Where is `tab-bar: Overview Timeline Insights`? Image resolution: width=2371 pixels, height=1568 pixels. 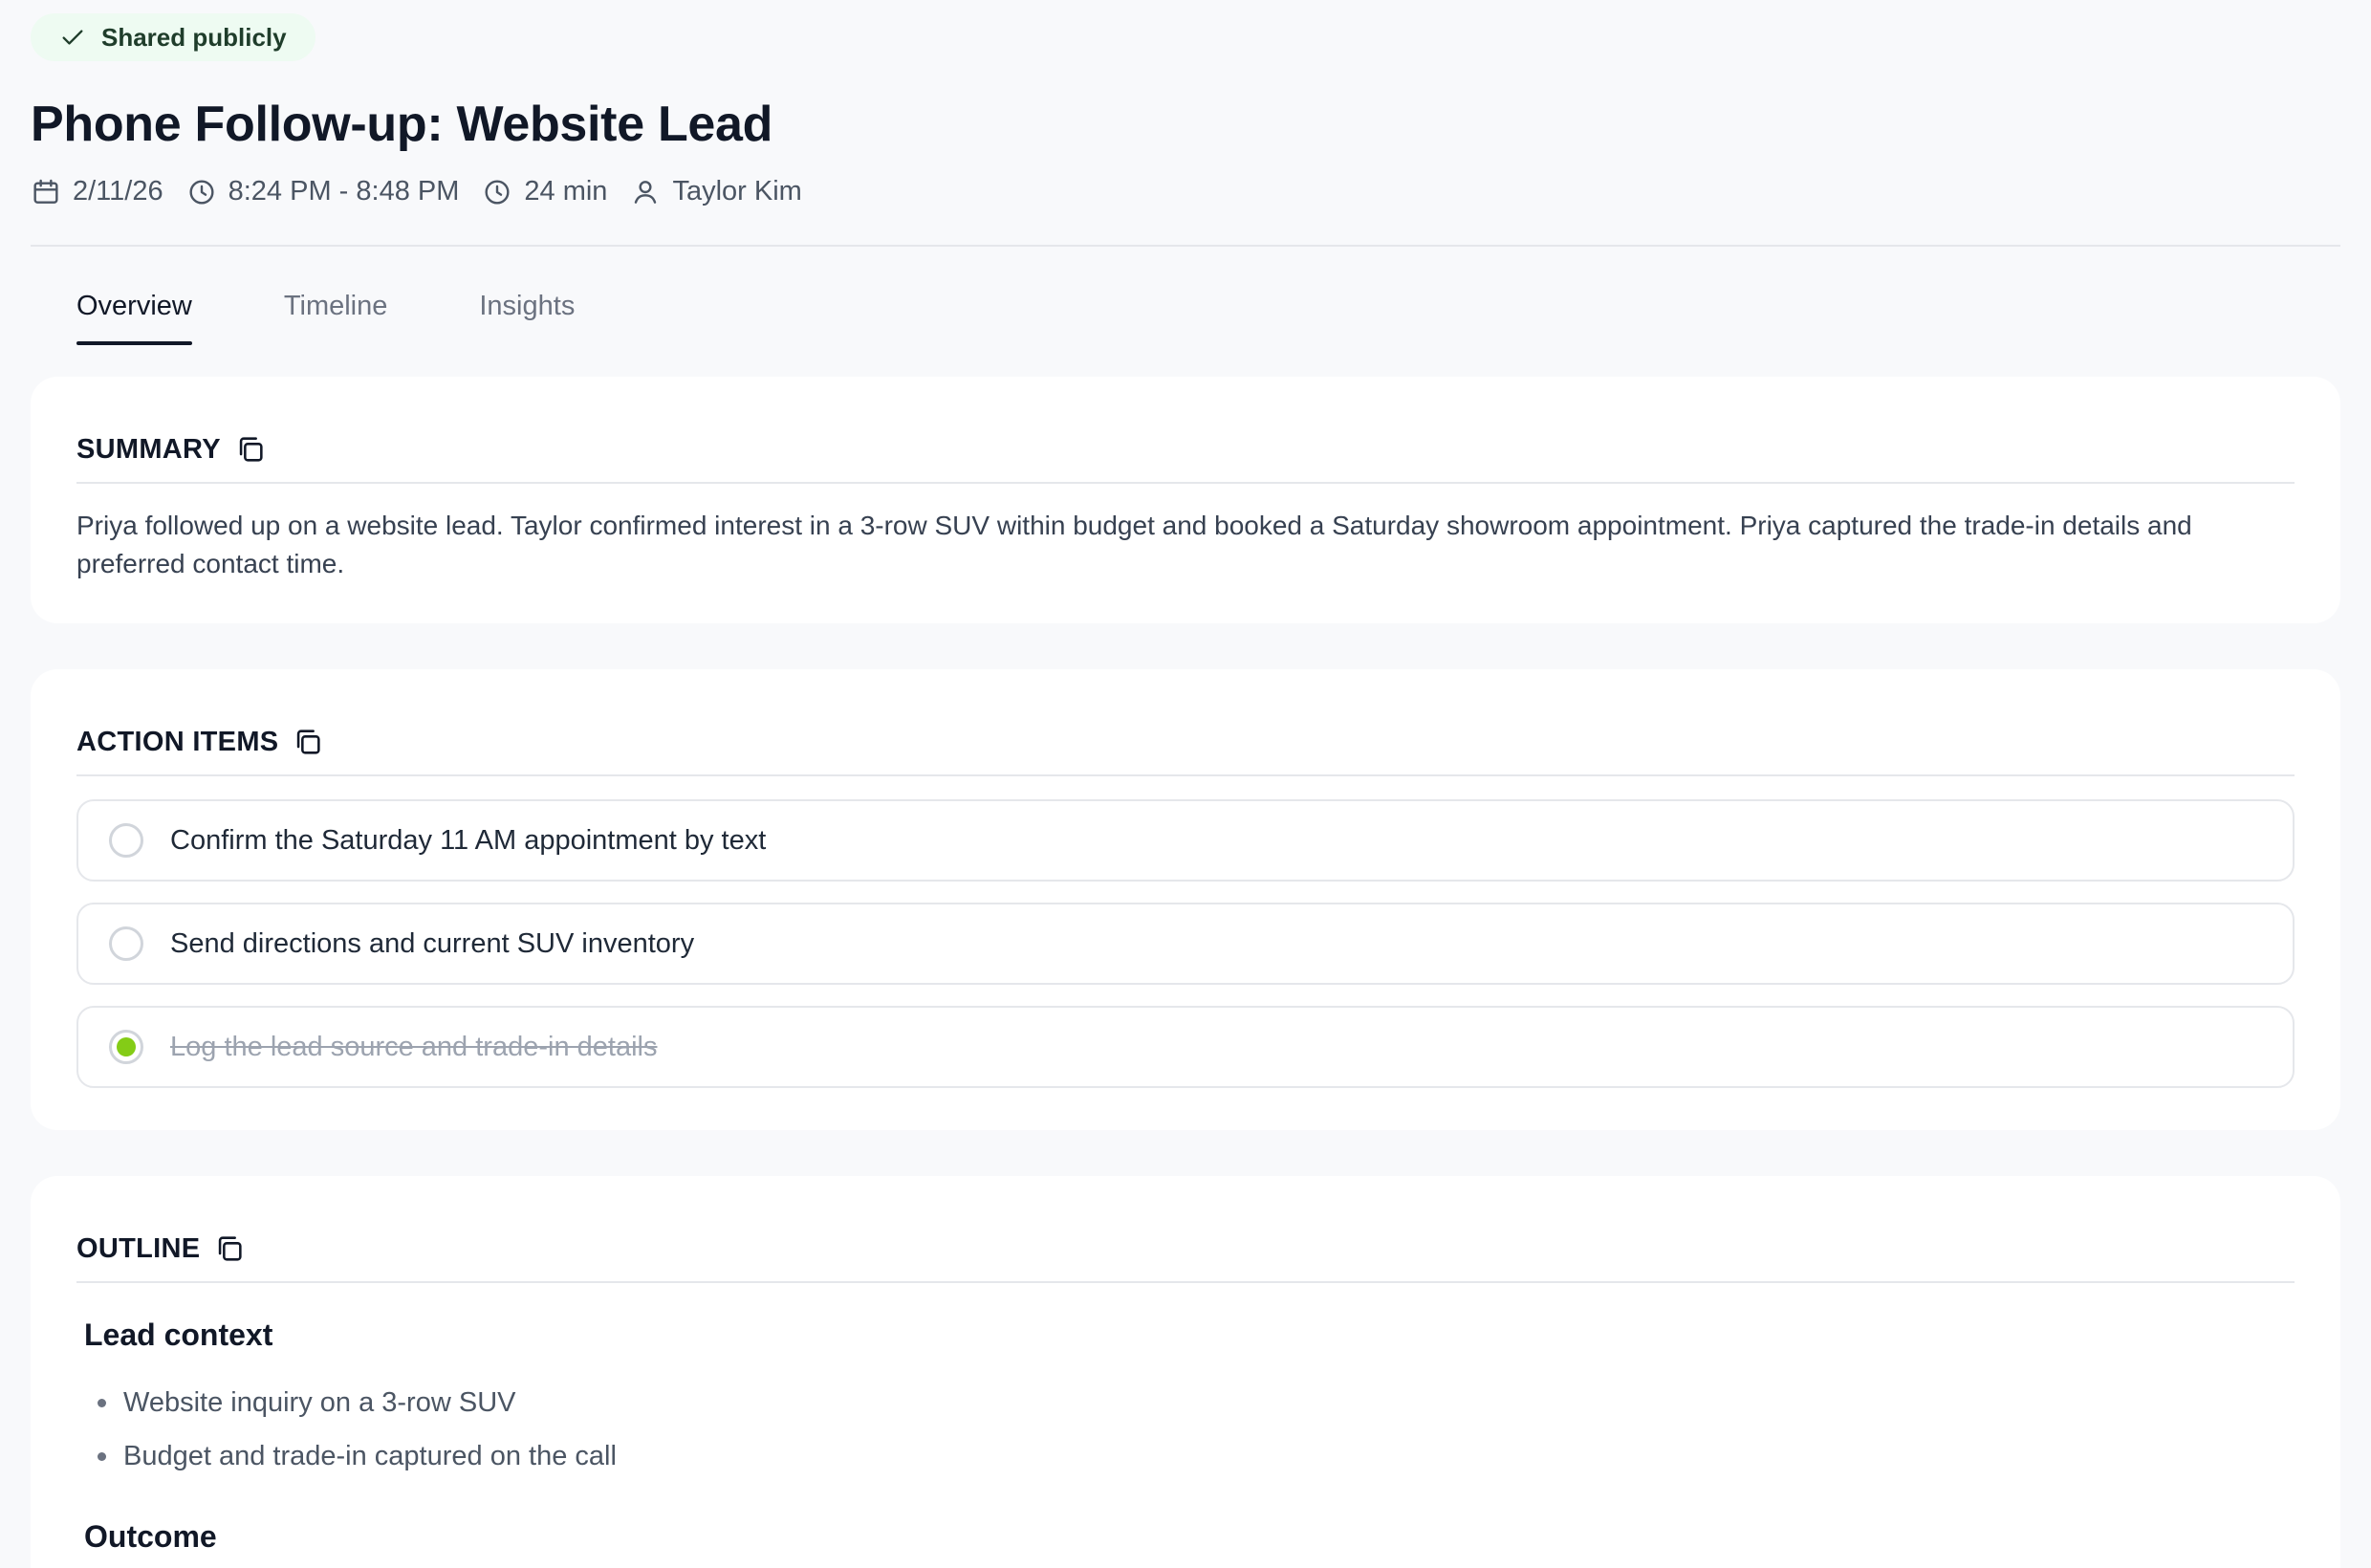
tab-bar: Overview Timeline Insights is located at coordinates (325, 318).